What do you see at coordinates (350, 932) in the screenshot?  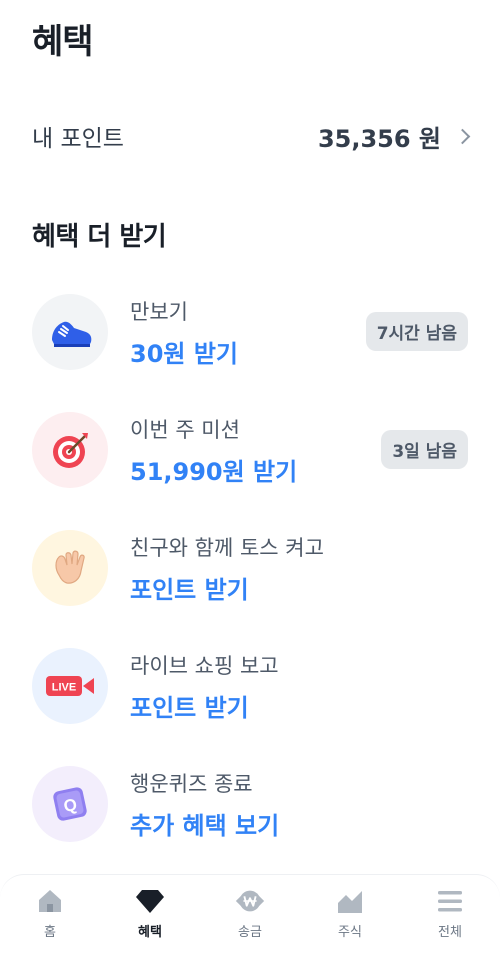 I see `nav-label: 주식` at bounding box center [350, 932].